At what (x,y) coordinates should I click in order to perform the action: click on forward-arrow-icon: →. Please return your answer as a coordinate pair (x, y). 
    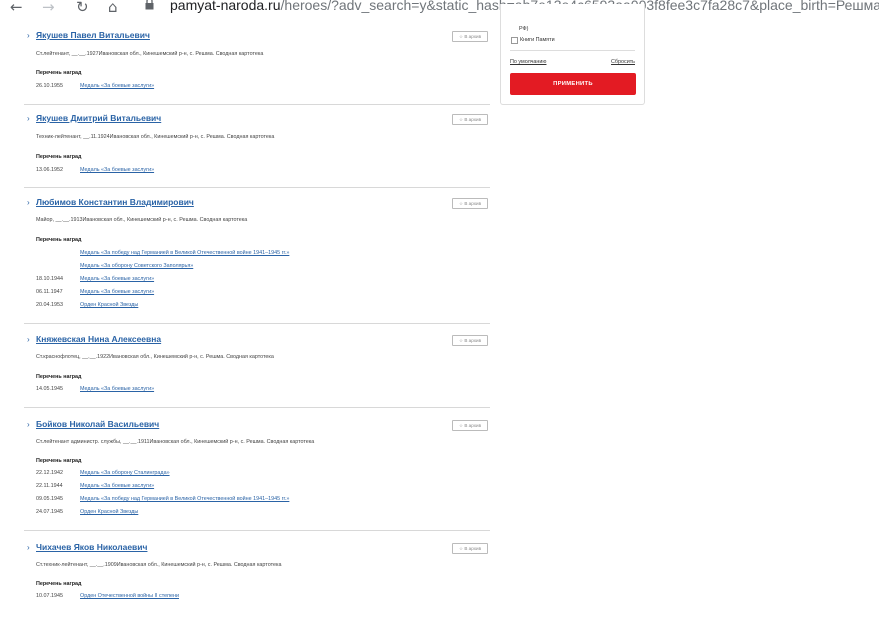
    Looking at the image, I should click on (48, 8).